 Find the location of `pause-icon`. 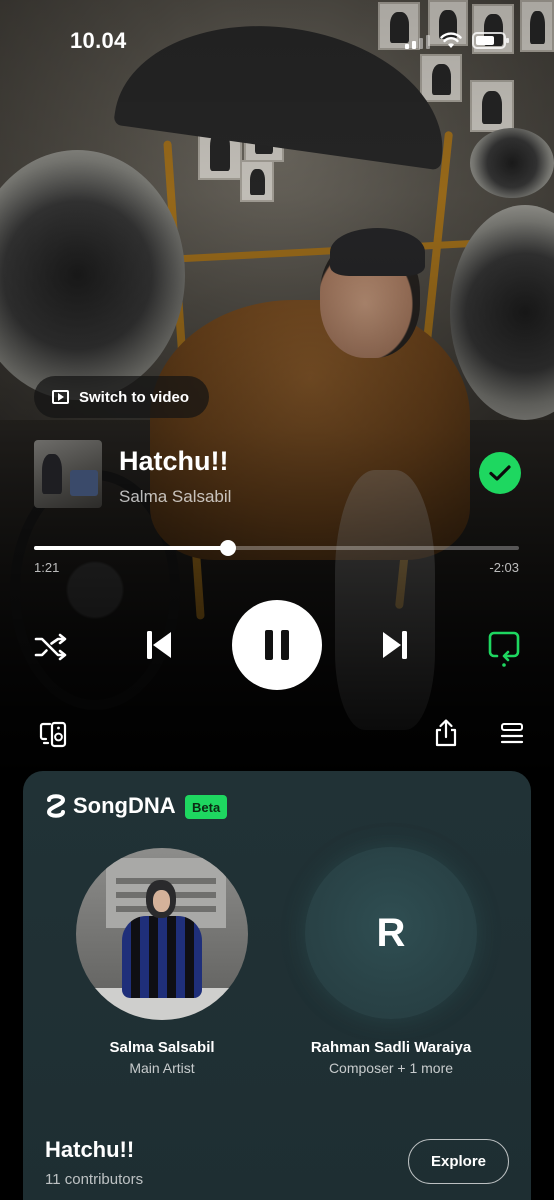

pause-icon is located at coordinates (269, 645).